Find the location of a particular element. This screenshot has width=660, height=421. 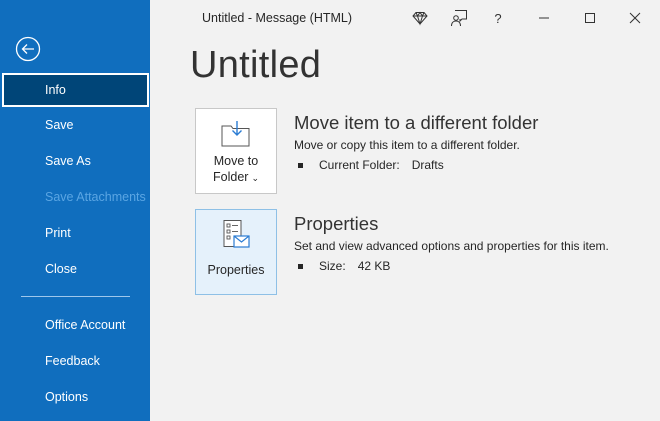

window-title: Untitled - Message (HTML) is located at coordinates (277, 18).